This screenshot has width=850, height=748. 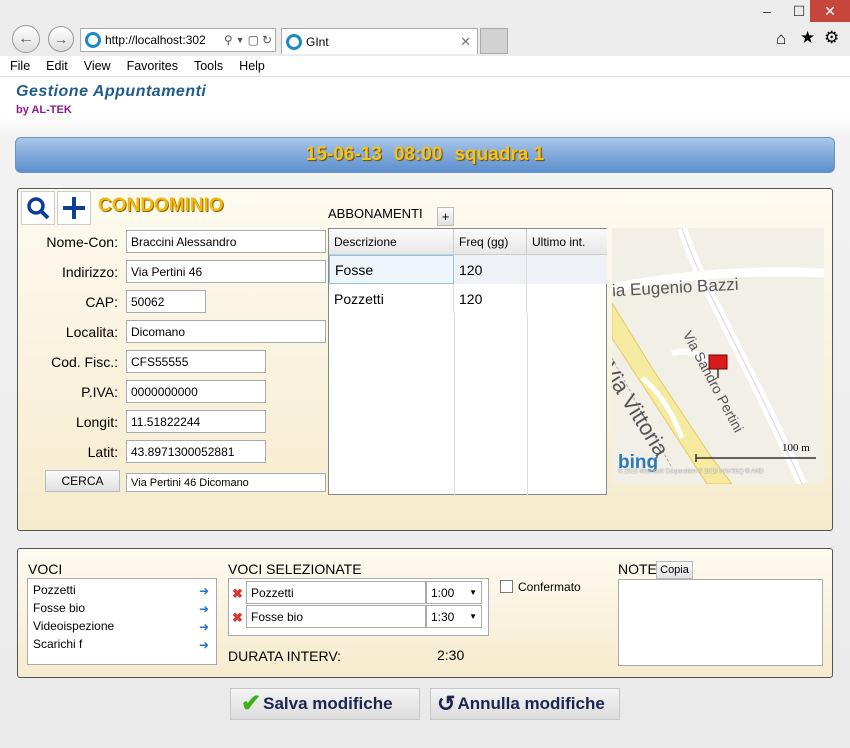 What do you see at coordinates (830, 11) in the screenshot?
I see `close-icon: ✕` at bounding box center [830, 11].